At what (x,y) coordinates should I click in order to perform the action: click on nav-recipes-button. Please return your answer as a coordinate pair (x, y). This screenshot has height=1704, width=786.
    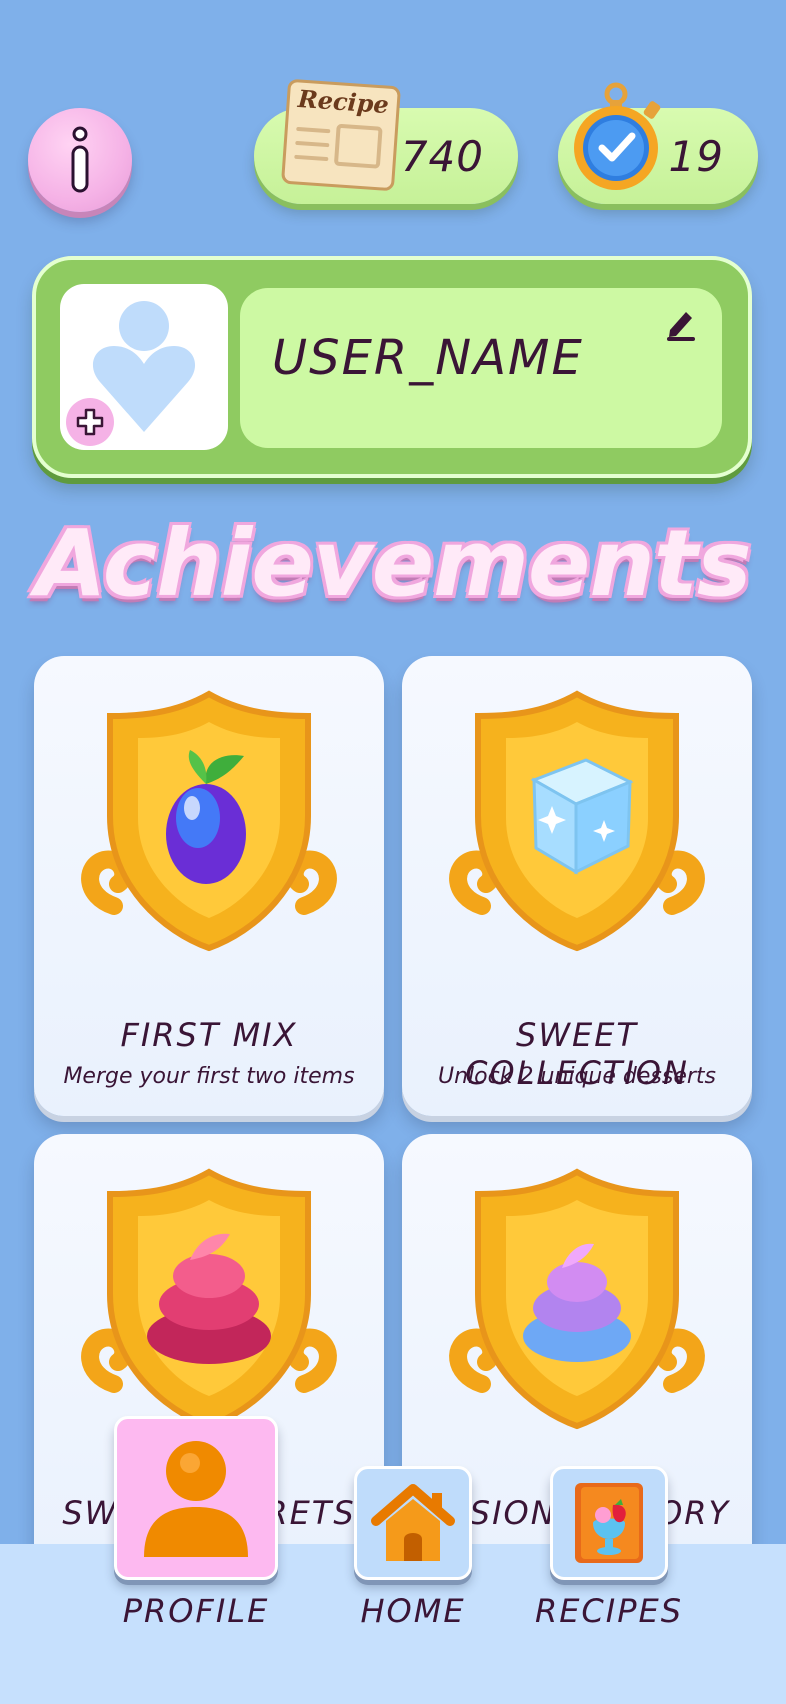
    Looking at the image, I should click on (609, 1523).